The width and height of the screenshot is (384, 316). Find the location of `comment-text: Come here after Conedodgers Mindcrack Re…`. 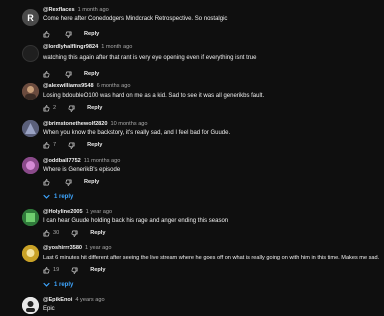

comment-text: Come here after Conedodgers Mindcrack Re… is located at coordinates (135, 19).